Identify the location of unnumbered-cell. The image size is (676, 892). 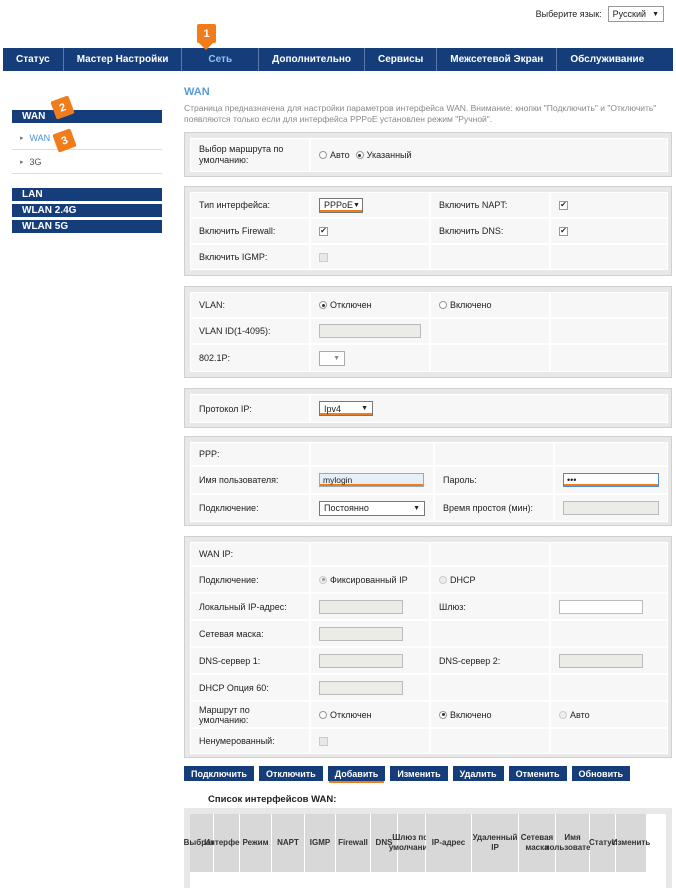
(370, 741).